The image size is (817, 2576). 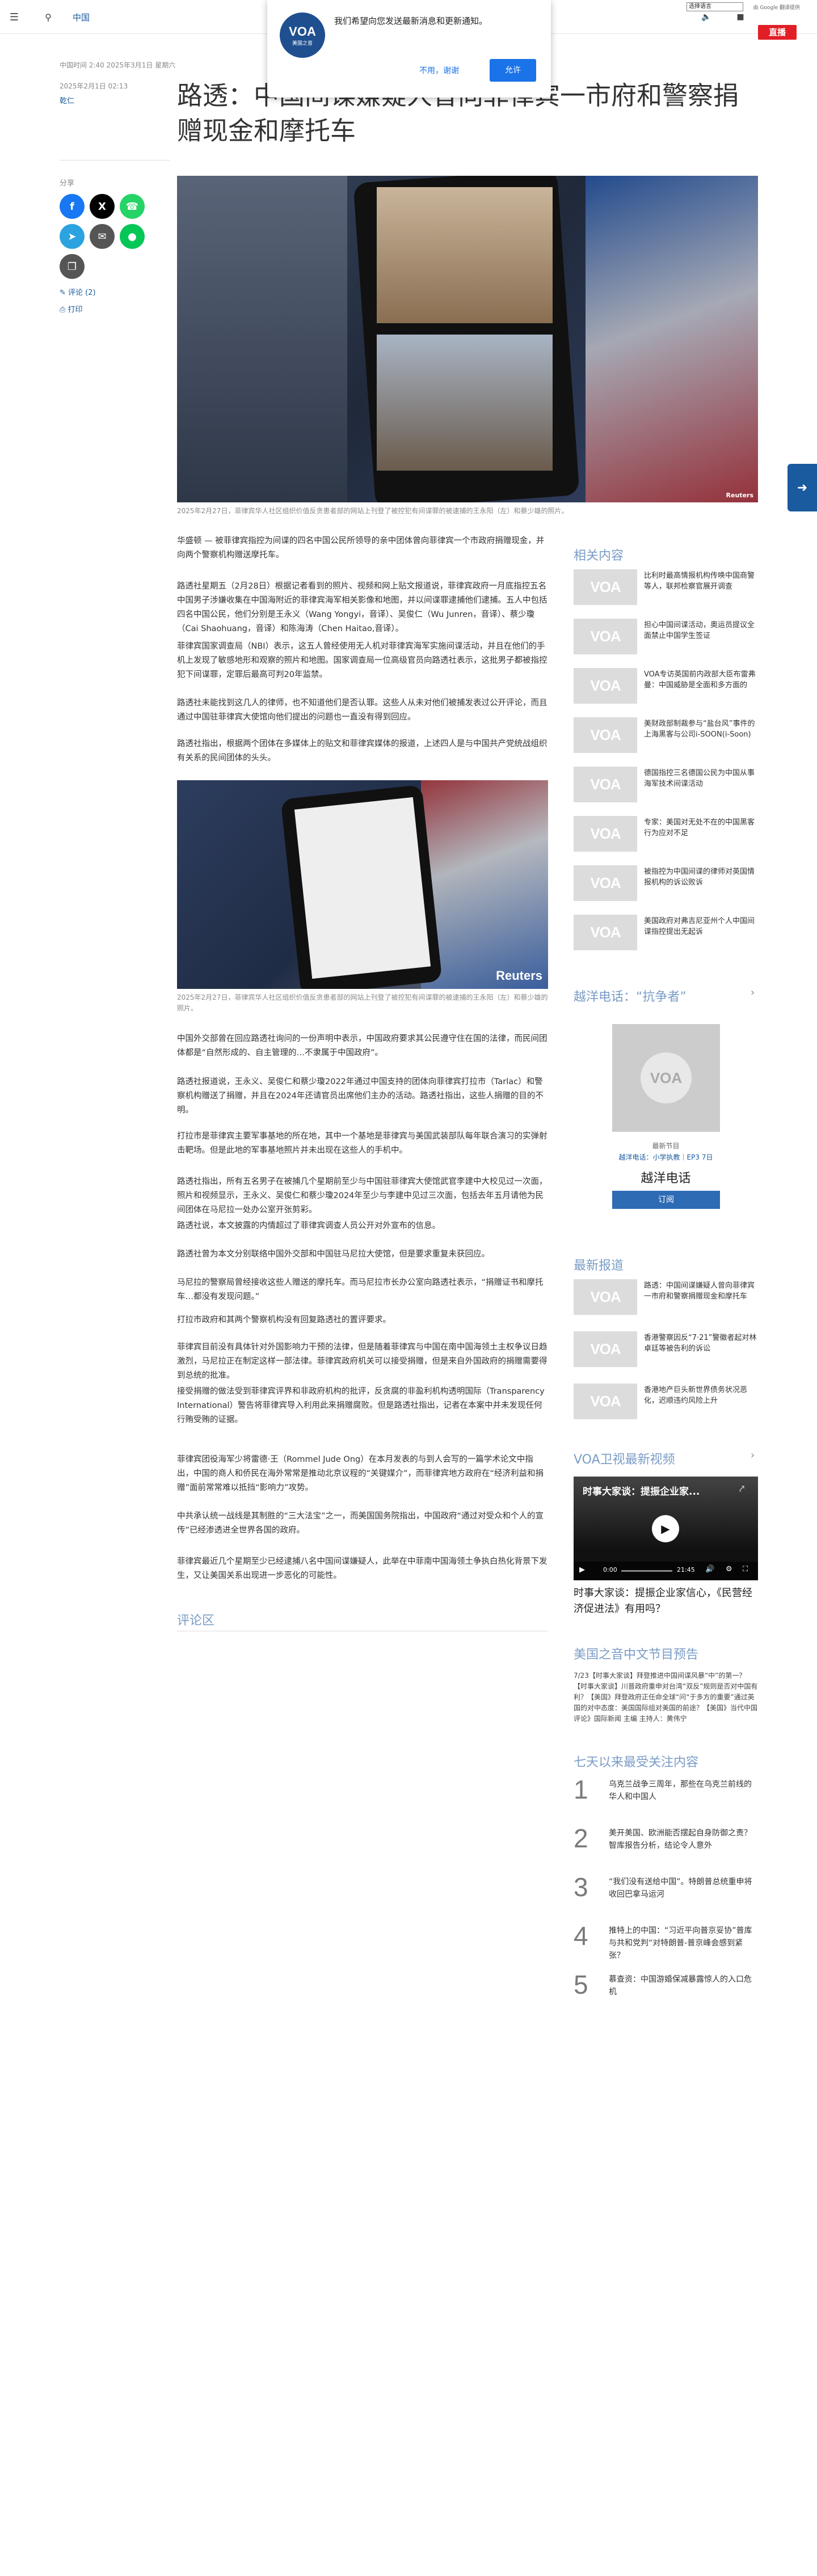 I want to click on article-author: 乾仁, so click(x=67, y=100).